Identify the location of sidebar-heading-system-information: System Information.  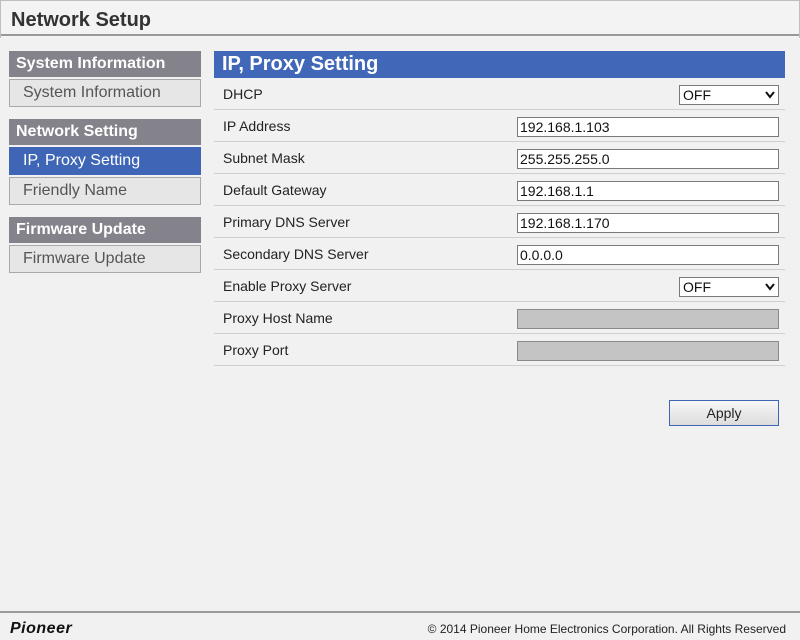
(105, 64).